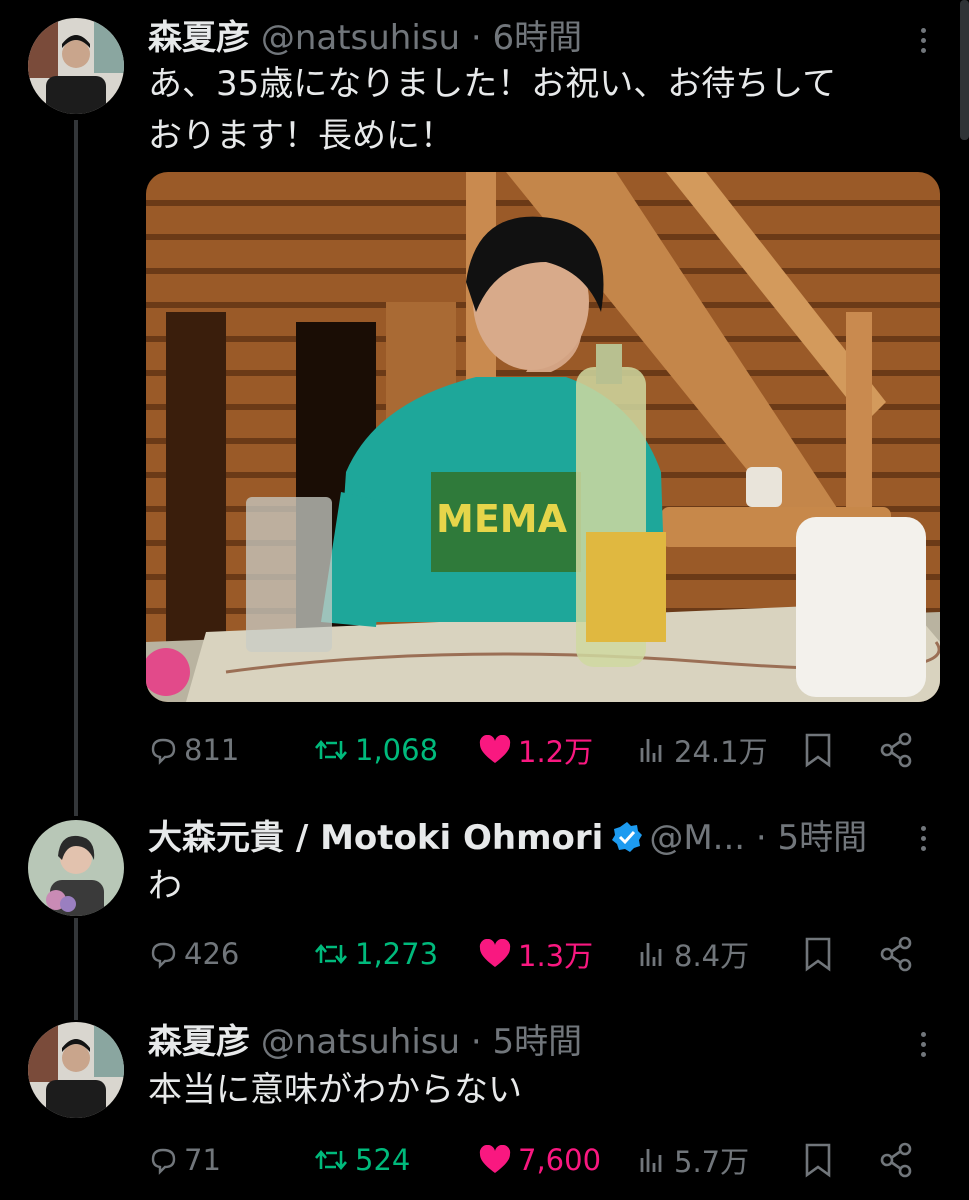  Describe the element at coordinates (964, 70) in the screenshot. I see `scrollbar-thumb` at that location.